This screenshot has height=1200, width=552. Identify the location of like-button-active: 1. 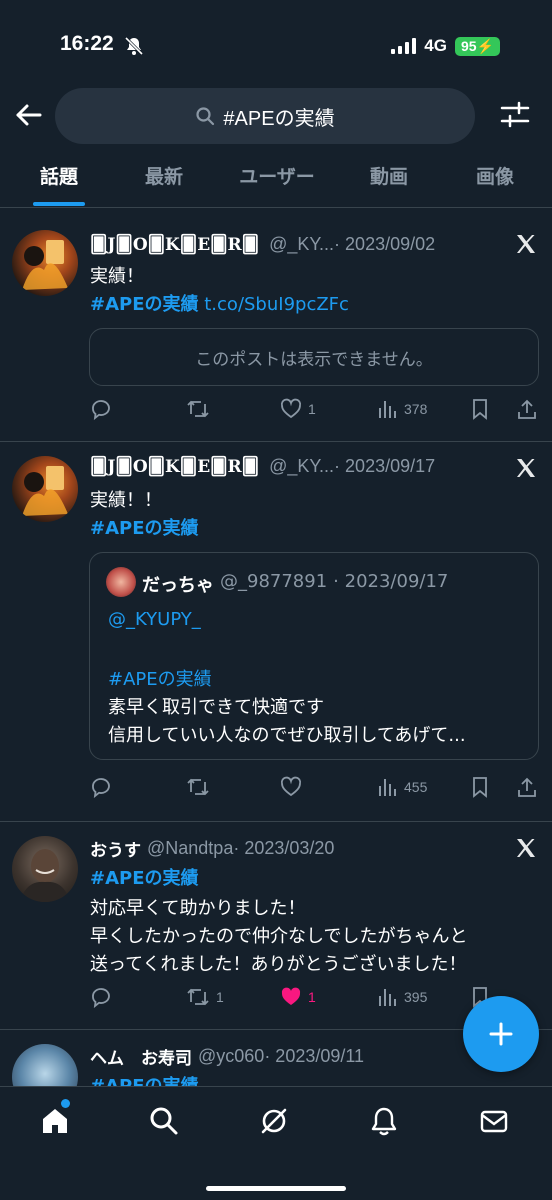
(298, 997).